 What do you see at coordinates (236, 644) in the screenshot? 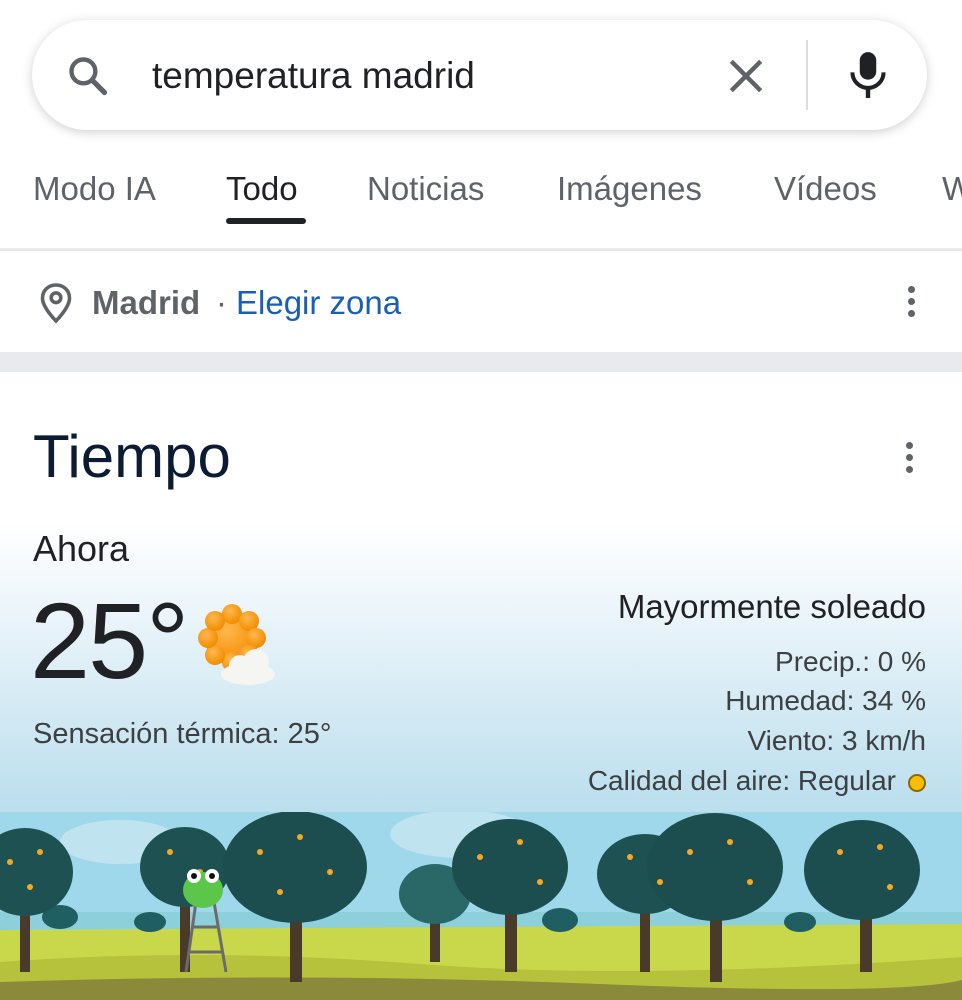
I see `mostly-sunny-icon` at bounding box center [236, 644].